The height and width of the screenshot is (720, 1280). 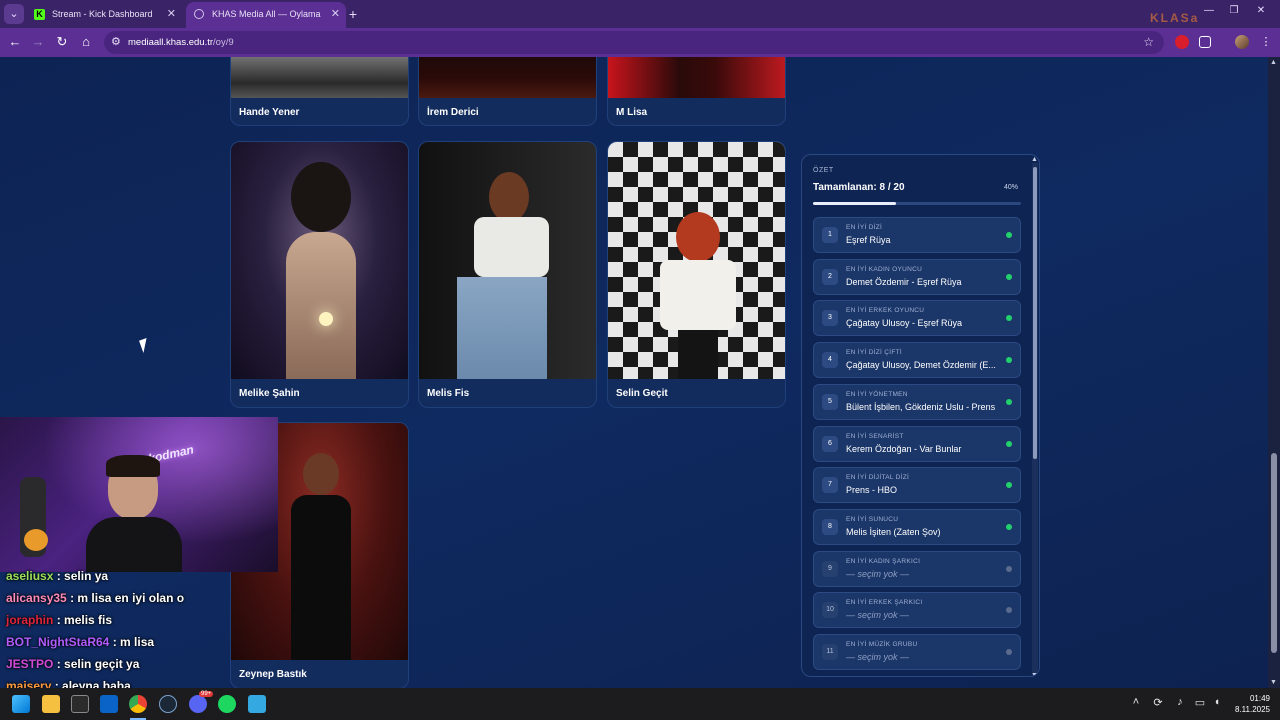 What do you see at coordinates (917, 235) in the screenshot?
I see `category-item: 1 EN İYİ DİZİ Eşref Rüya` at bounding box center [917, 235].